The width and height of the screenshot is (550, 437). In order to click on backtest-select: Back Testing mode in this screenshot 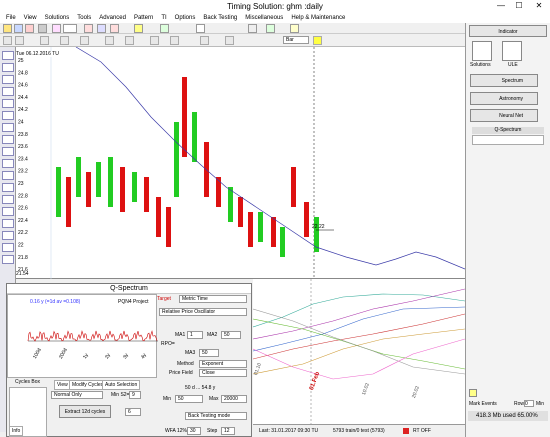, I will do `click(216, 416)`.